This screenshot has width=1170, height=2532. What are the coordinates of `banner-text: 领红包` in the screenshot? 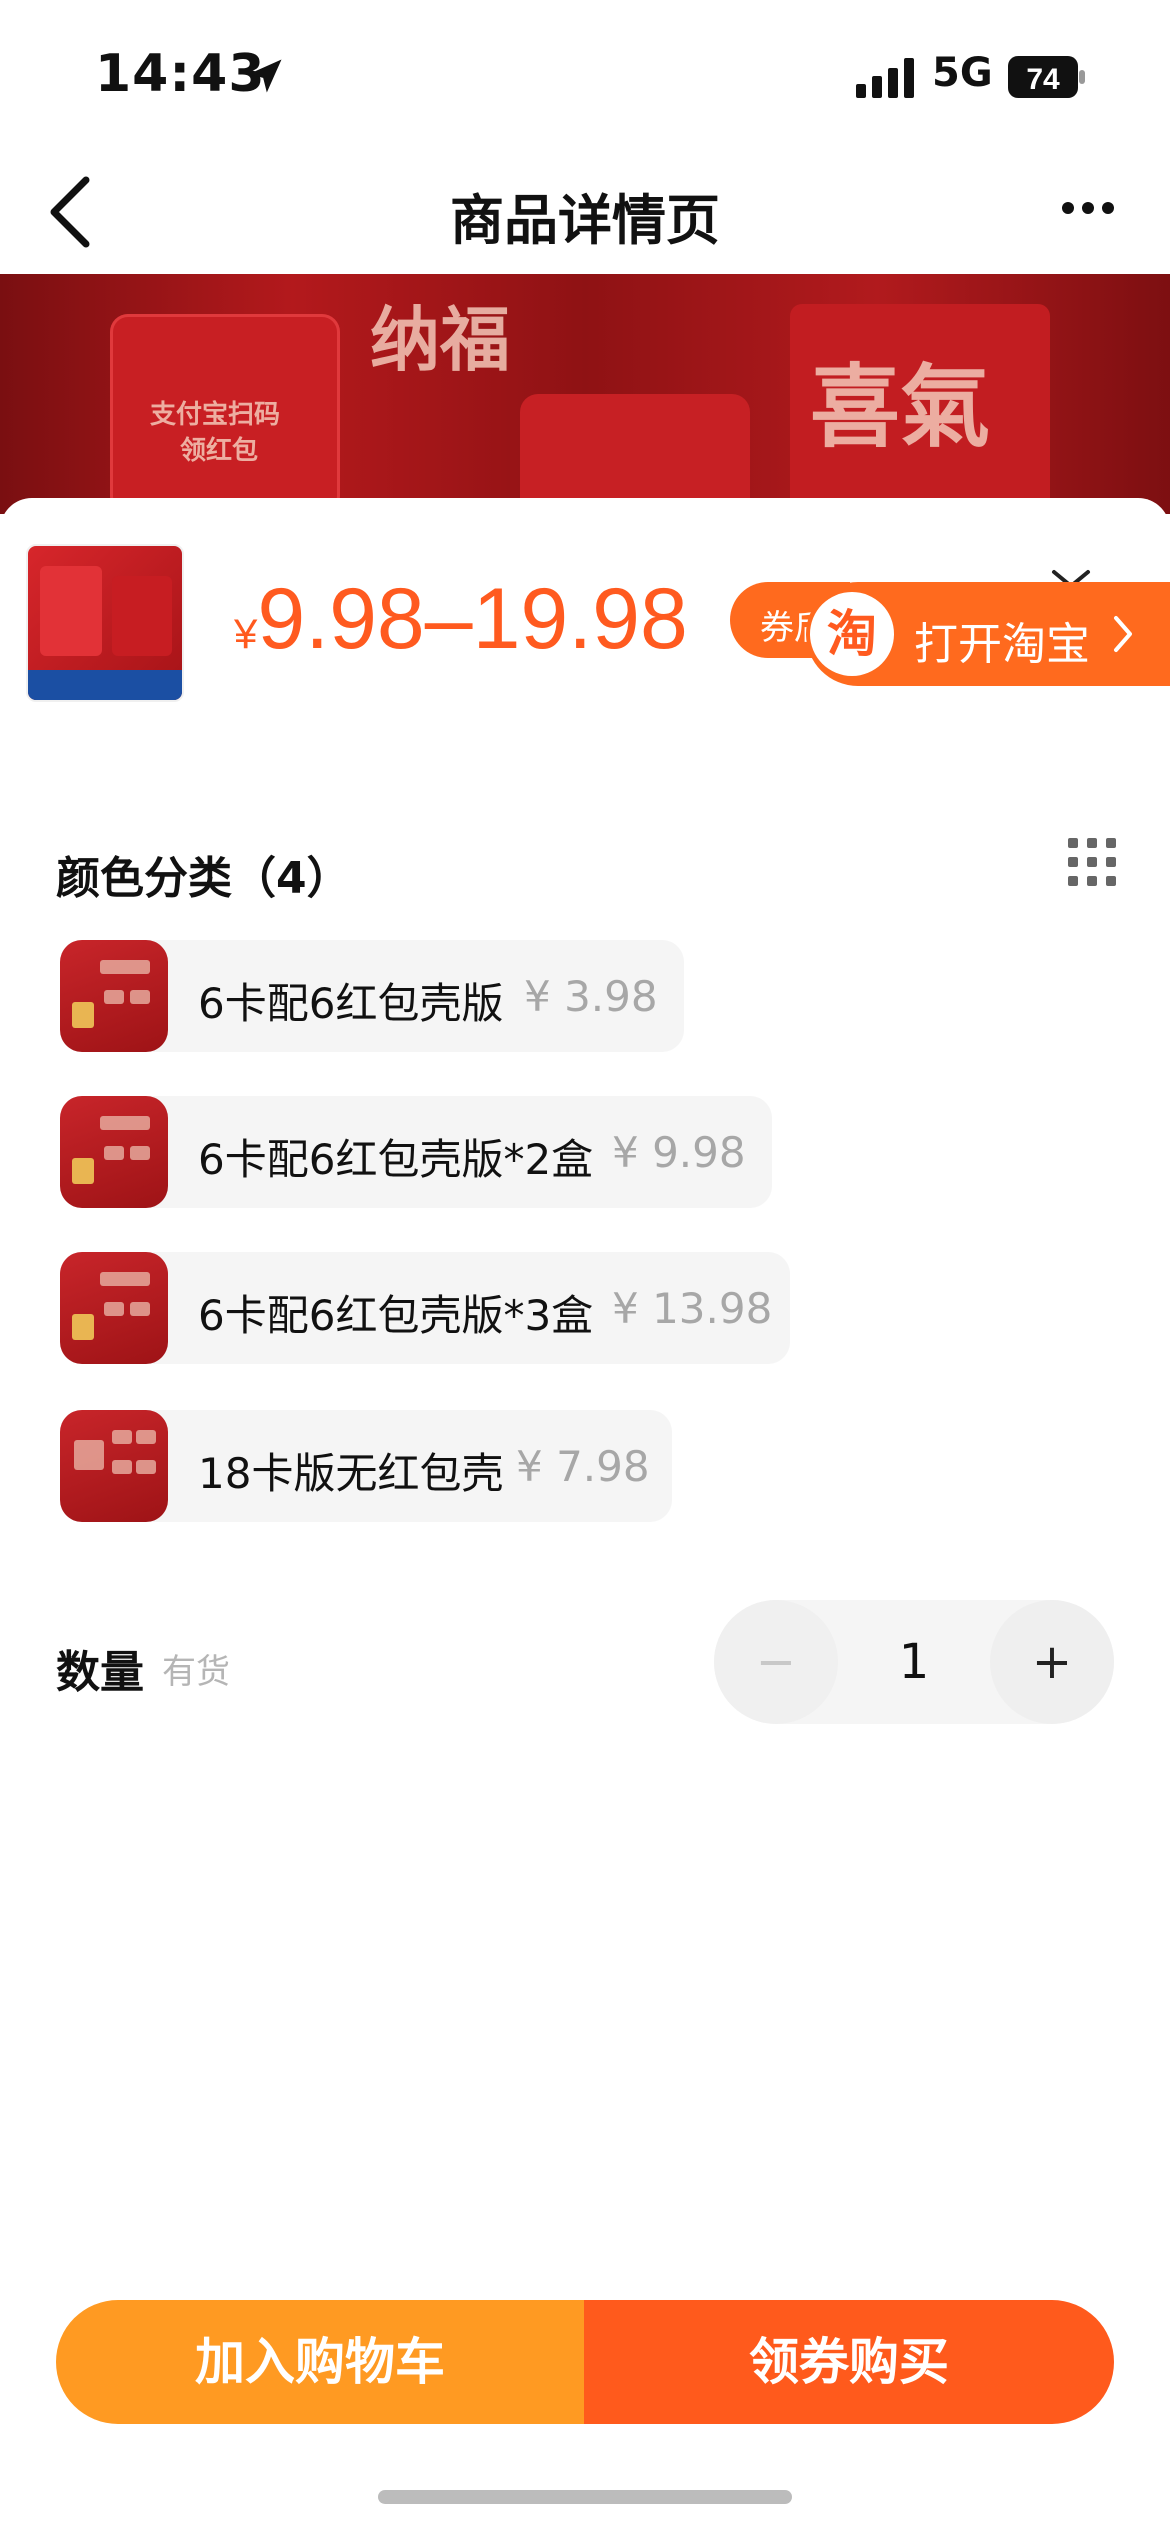 It's located at (219, 451).